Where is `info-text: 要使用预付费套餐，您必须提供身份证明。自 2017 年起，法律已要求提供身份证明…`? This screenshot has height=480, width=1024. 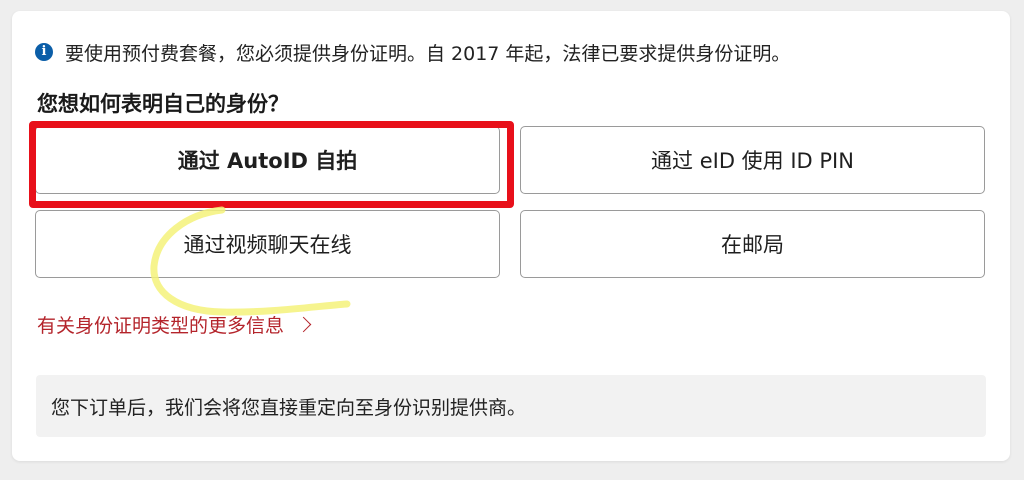
info-text: 要使用预付费套餐，您必须提供身份证明。自 2017 年起，法律已要求提供身份证明… is located at coordinates (428, 53).